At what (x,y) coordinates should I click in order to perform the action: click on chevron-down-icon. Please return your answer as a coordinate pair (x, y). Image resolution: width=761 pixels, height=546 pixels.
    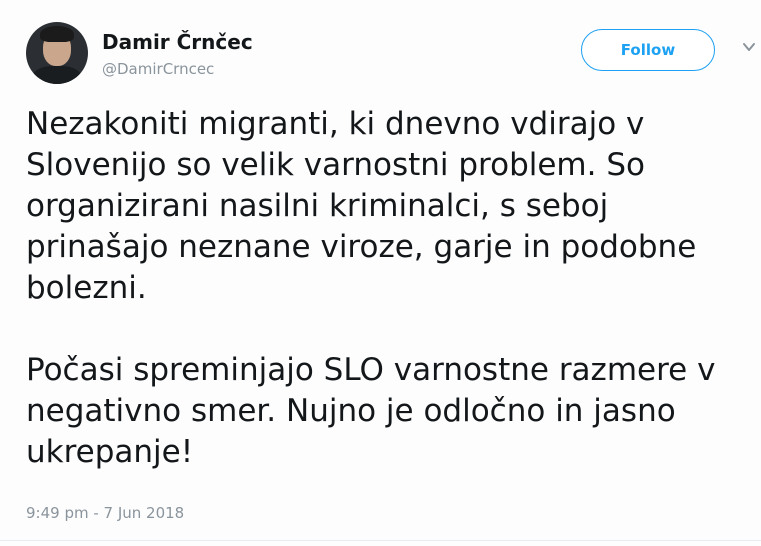
    Looking at the image, I should click on (749, 47).